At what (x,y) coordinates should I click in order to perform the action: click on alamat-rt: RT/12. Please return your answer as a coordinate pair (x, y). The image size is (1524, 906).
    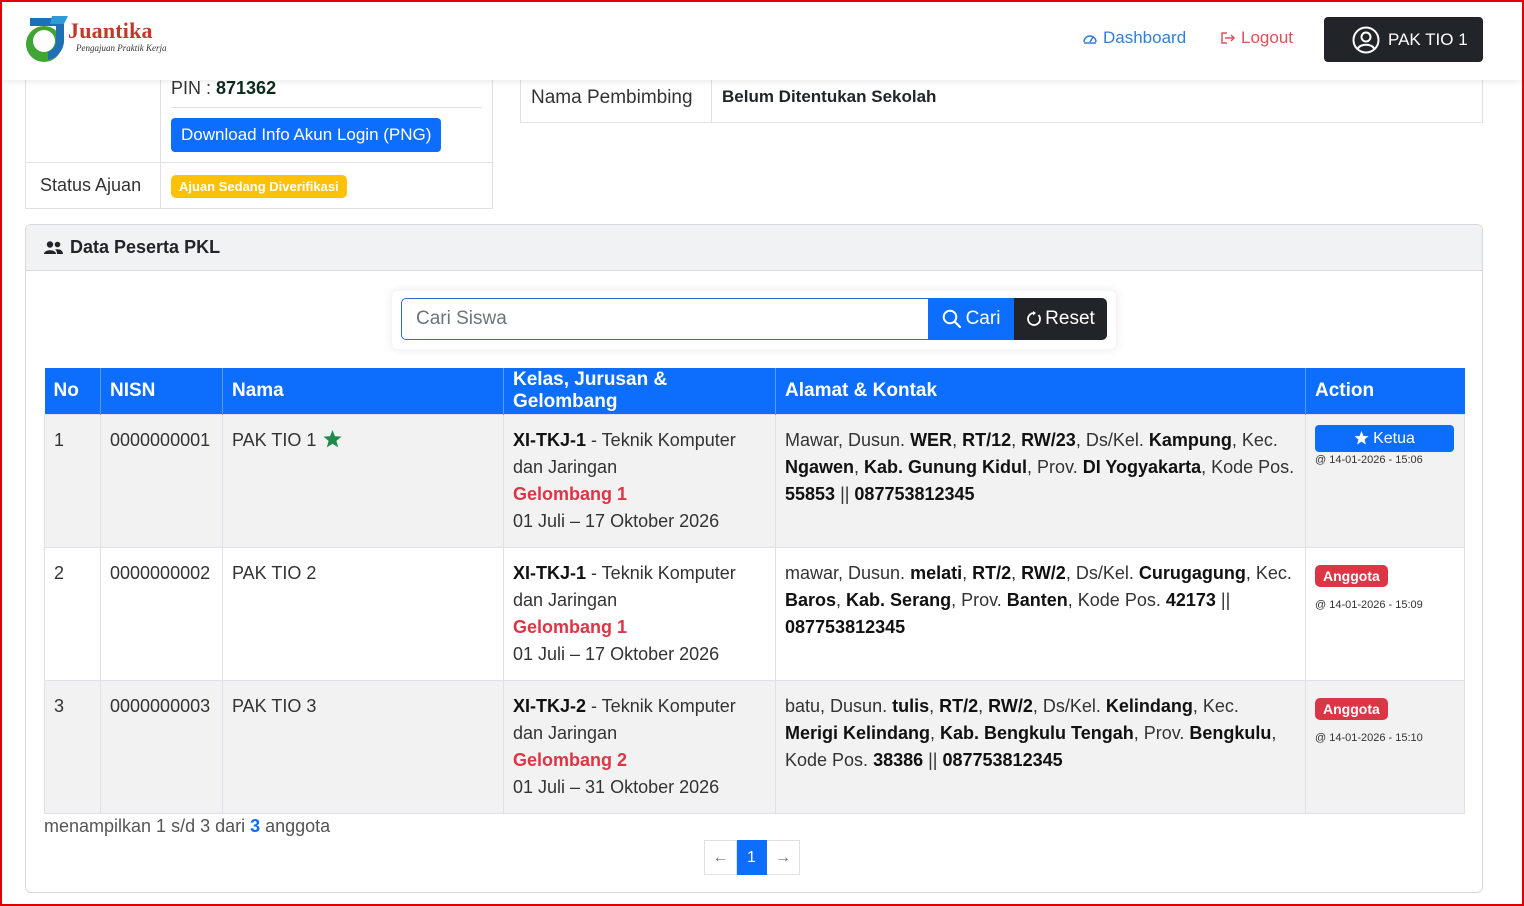
    Looking at the image, I should click on (987, 439).